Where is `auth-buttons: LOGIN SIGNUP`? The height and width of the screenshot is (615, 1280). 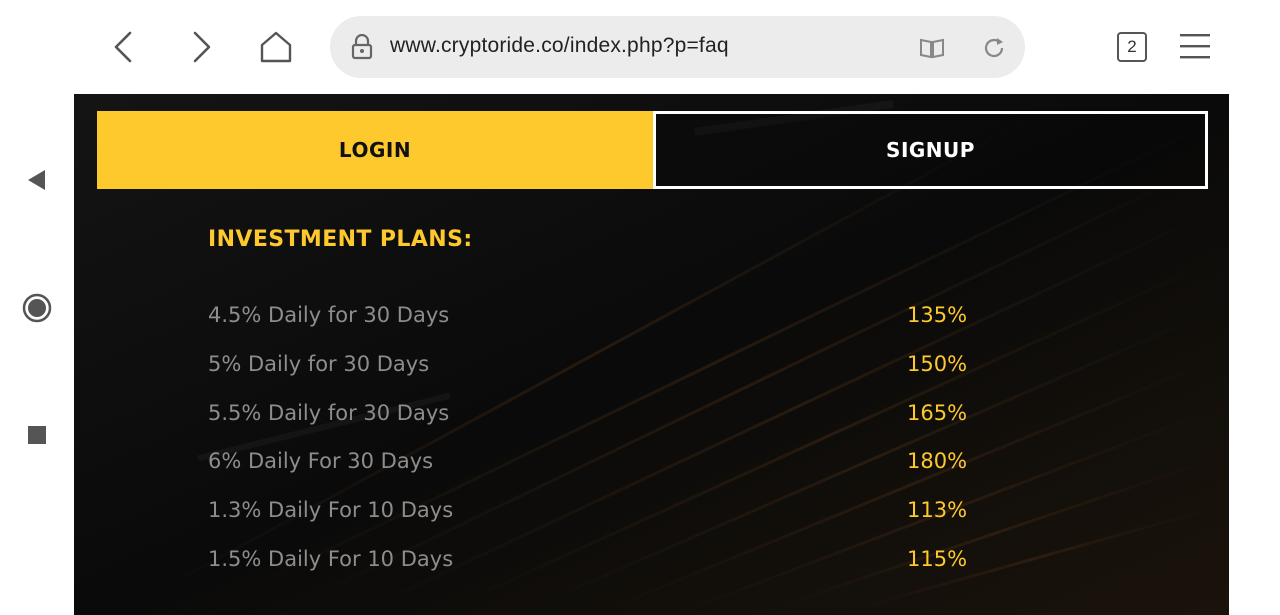 auth-buttons: LOGIN SIGNUP is located at coordinates (652, 150).